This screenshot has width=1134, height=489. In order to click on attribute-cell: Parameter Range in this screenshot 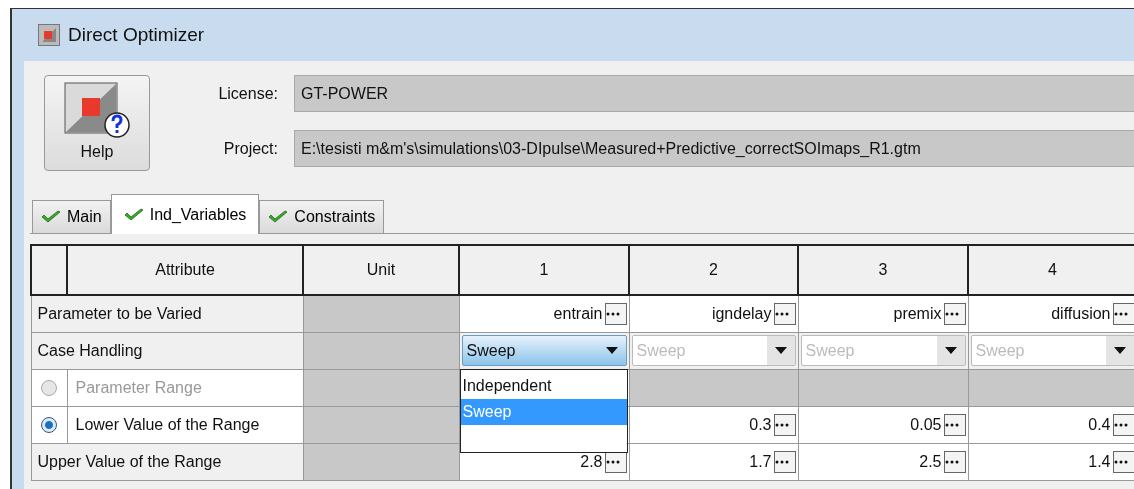, I will do `click(185, 387)`.